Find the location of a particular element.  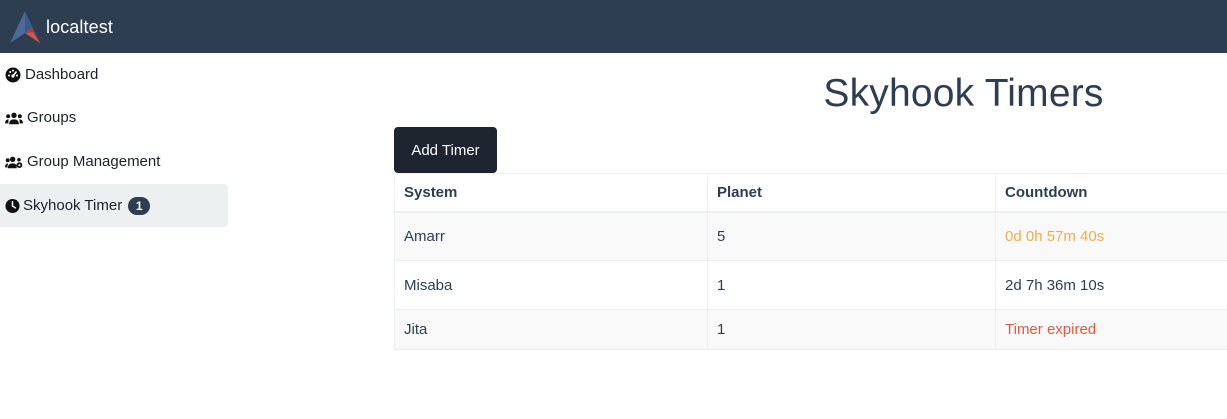

timer-count-badge: 1 is located at coordinates (139, 205).